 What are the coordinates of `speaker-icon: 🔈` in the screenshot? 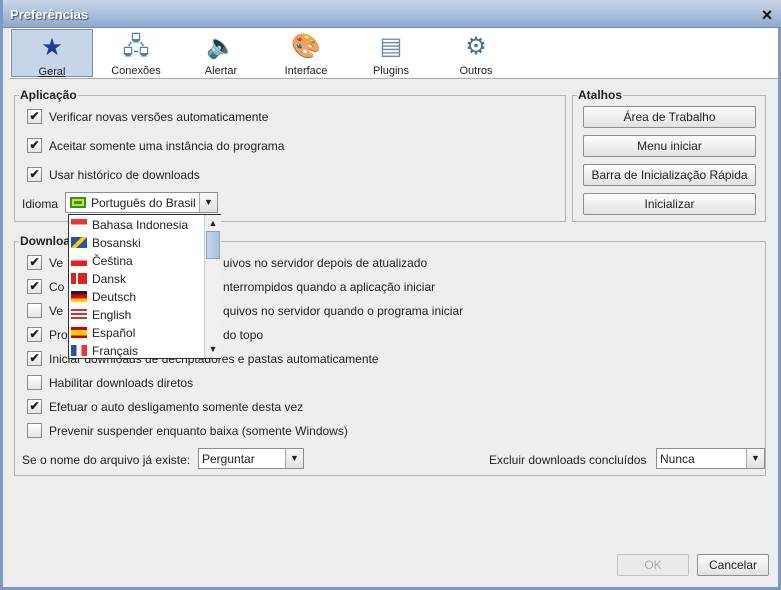 It's located at (221, 46).